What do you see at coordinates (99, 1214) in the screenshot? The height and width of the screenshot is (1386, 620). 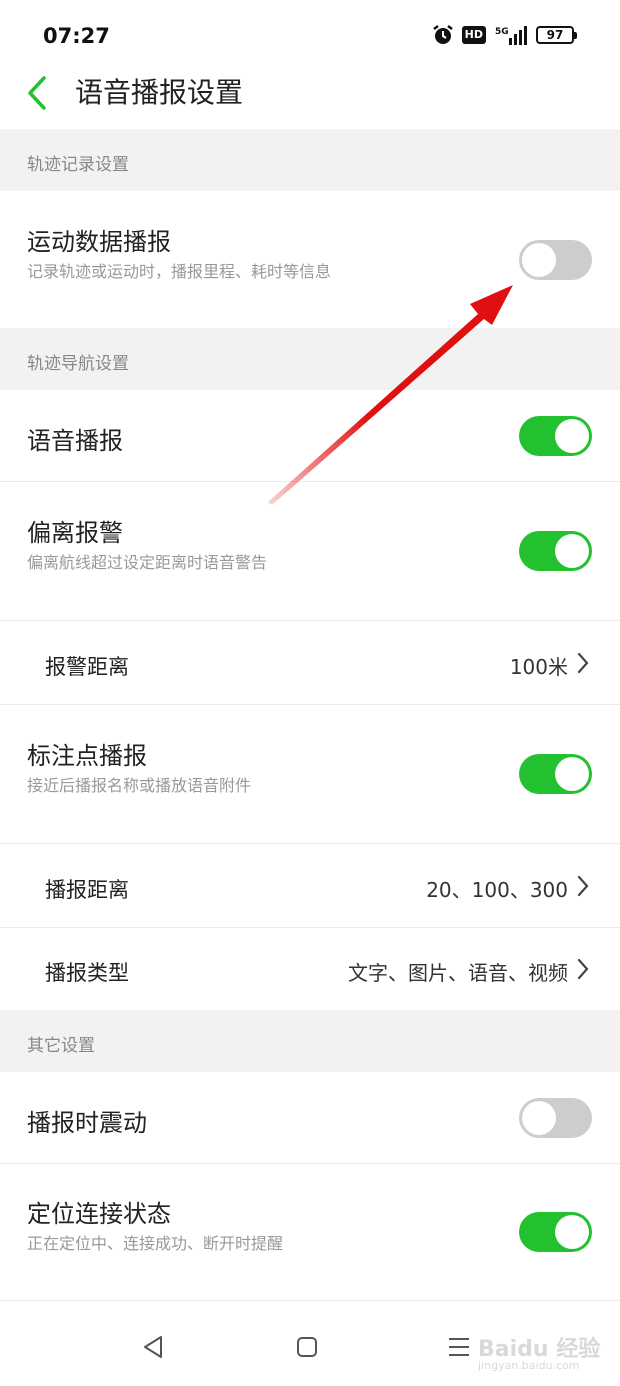 I see `row-title: 定位连接状态` at bounding box center [99, 1214].